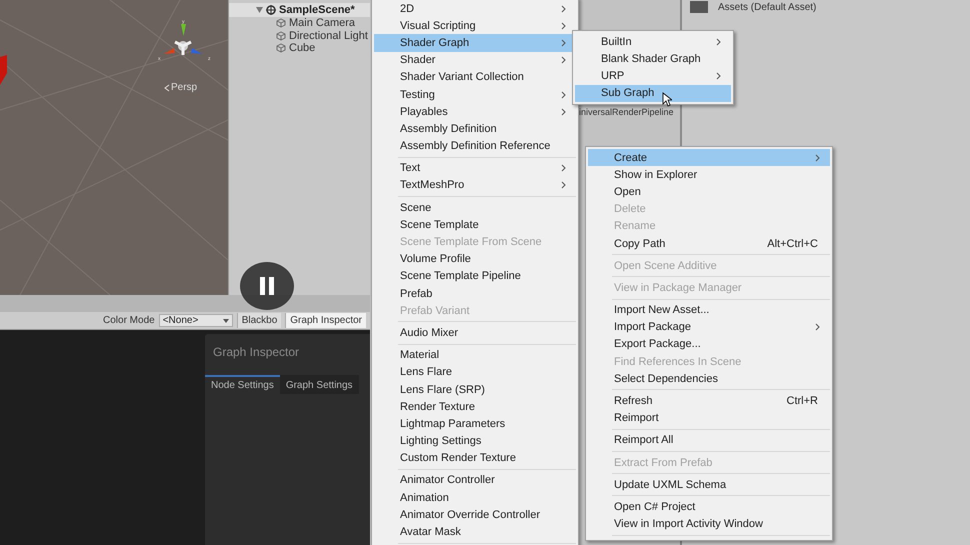  What do you see at coordinates (475, 389) in the screenshot?
I see `menu-item: Lens Flare (SRP)` at bounding box center [475, 389].